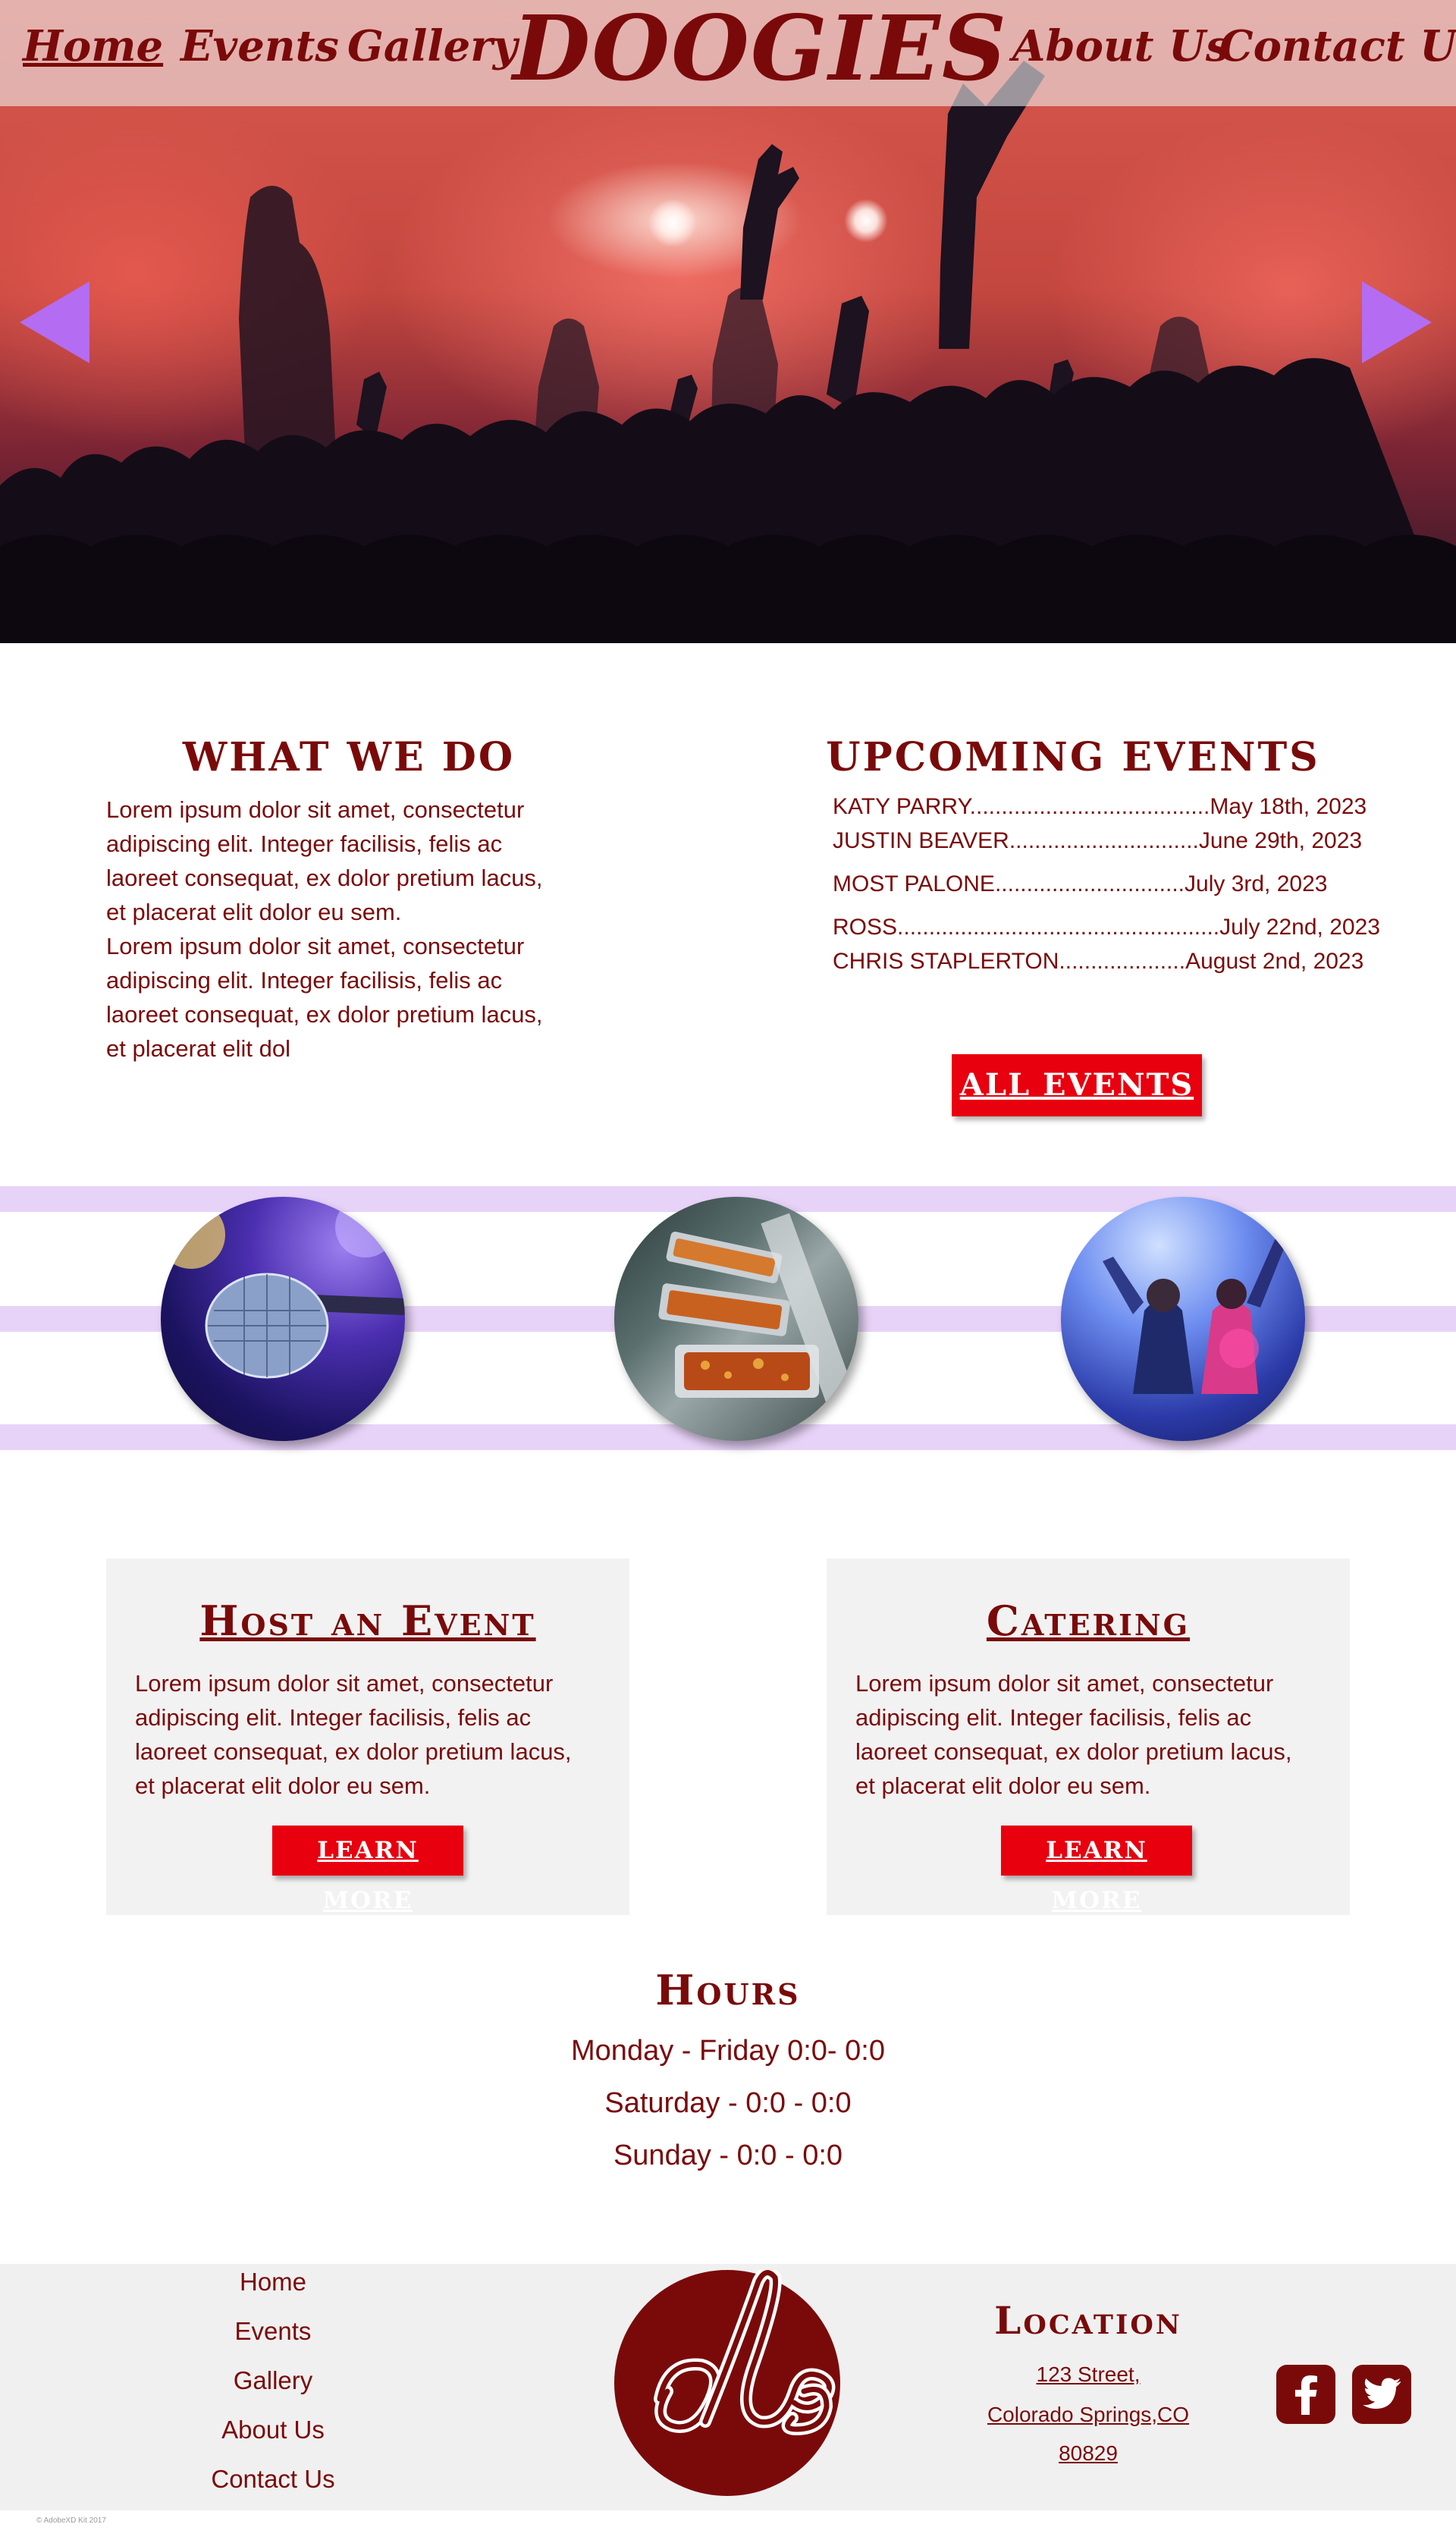 This screenshot has height=2543, width=1456. Describe the element at coordinates (1256, 883) in the screenshot. I see `event-date: July 3rd, 2023` at that location.